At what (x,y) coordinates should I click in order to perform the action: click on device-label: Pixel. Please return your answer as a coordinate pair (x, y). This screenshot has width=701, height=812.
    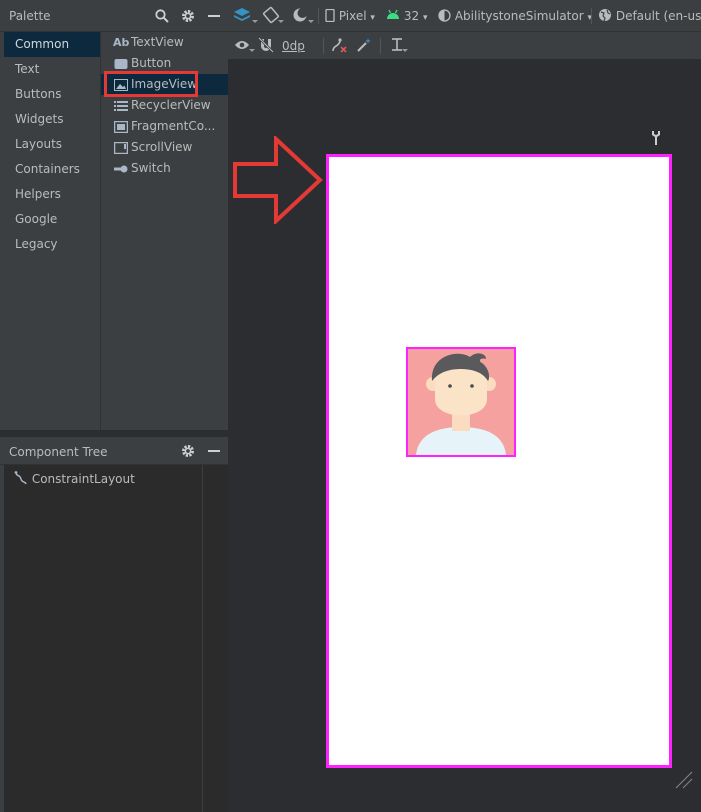
    Looking at the image, I should click on (352, 16).